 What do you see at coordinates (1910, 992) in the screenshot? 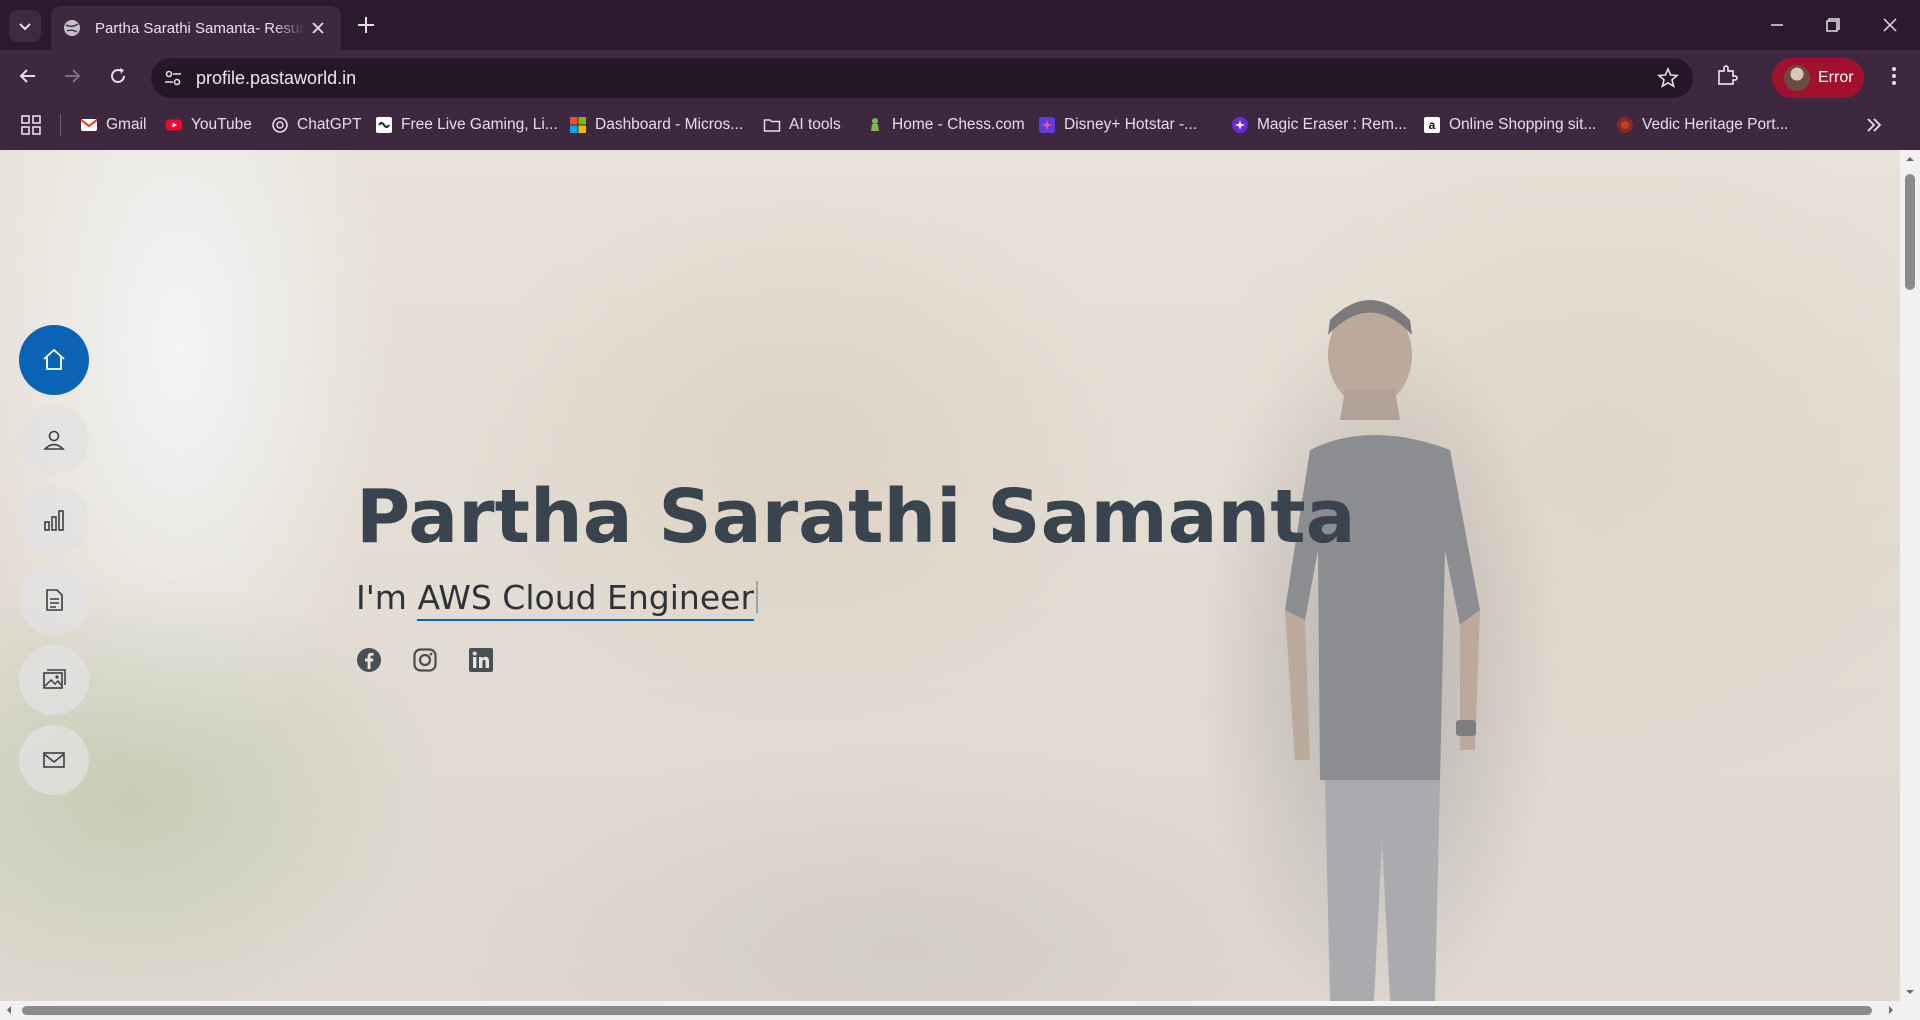
I see `scroll-down-arrow-icon` at bounding box center [1910, 992].